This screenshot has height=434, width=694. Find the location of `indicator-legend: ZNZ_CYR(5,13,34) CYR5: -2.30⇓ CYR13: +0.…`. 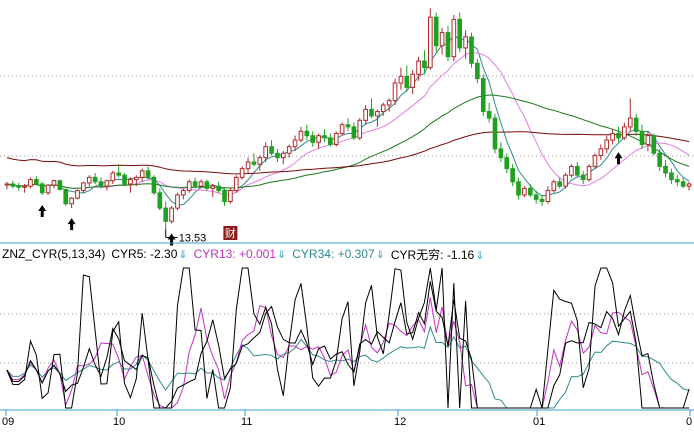

indicator-legend: ZNZ_CYR(5,13,34) CYR5: -2.30⇓ CYR13: +0.… is located at coordinates (243, 254).